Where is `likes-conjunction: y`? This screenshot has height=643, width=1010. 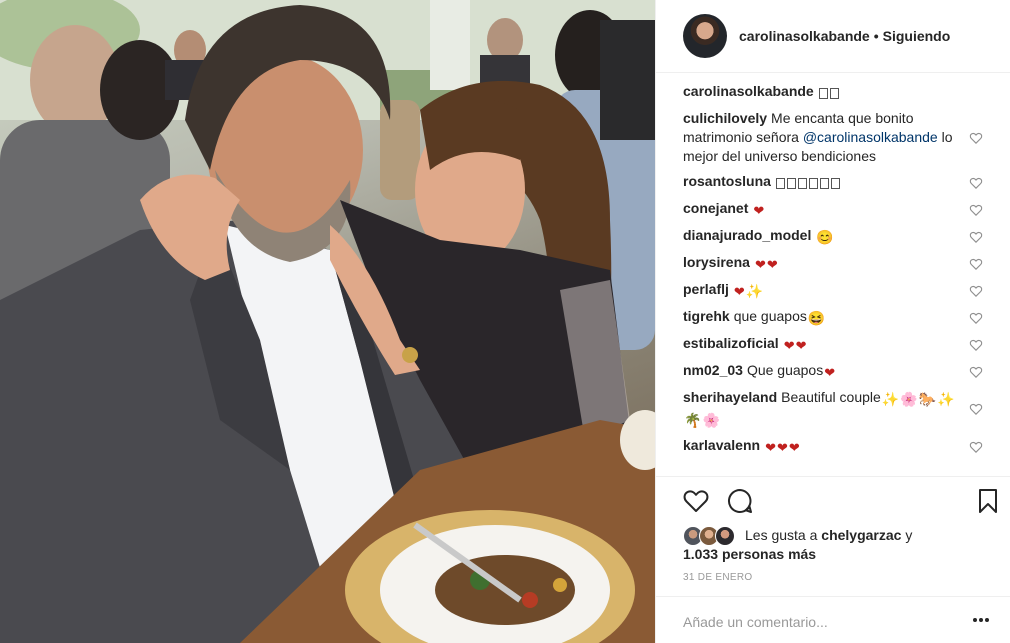 likes-conjunction: y is located at coordinates (909, 535).